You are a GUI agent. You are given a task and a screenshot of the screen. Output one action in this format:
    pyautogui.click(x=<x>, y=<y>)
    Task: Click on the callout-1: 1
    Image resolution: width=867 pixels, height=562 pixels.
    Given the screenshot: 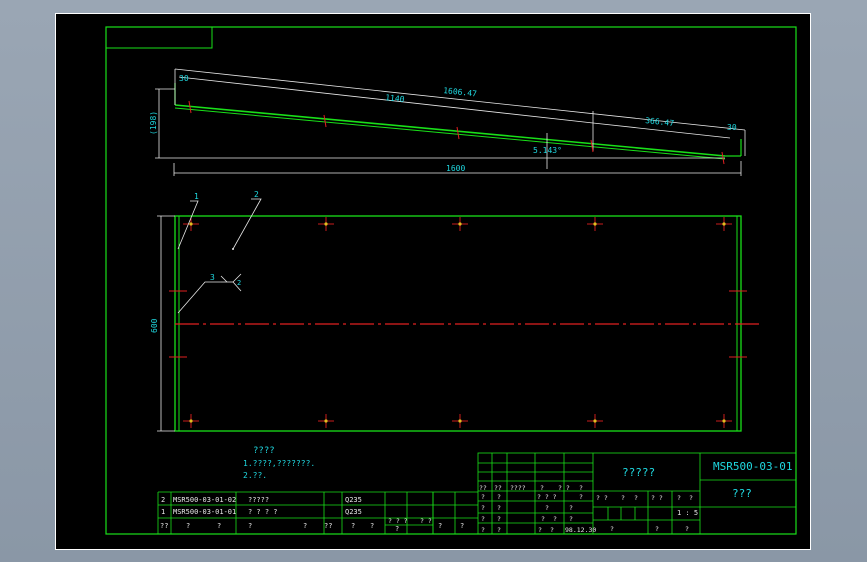 What is the action you would take?
    pyautogui.click(x=196, y=196)
    